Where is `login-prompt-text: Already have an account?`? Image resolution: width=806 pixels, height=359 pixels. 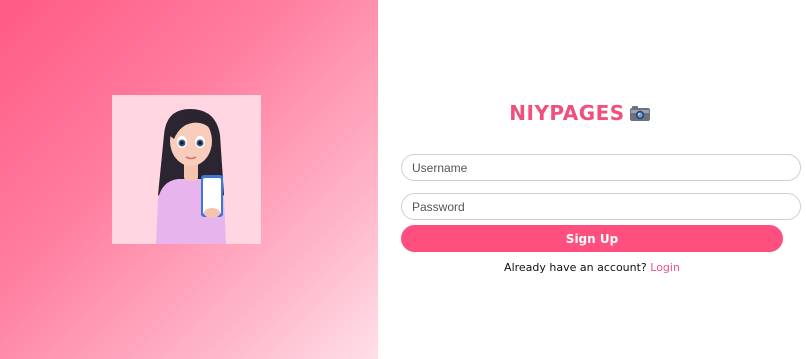 login-prompt-text: Already have an account? is located at coordinates (577, 267).